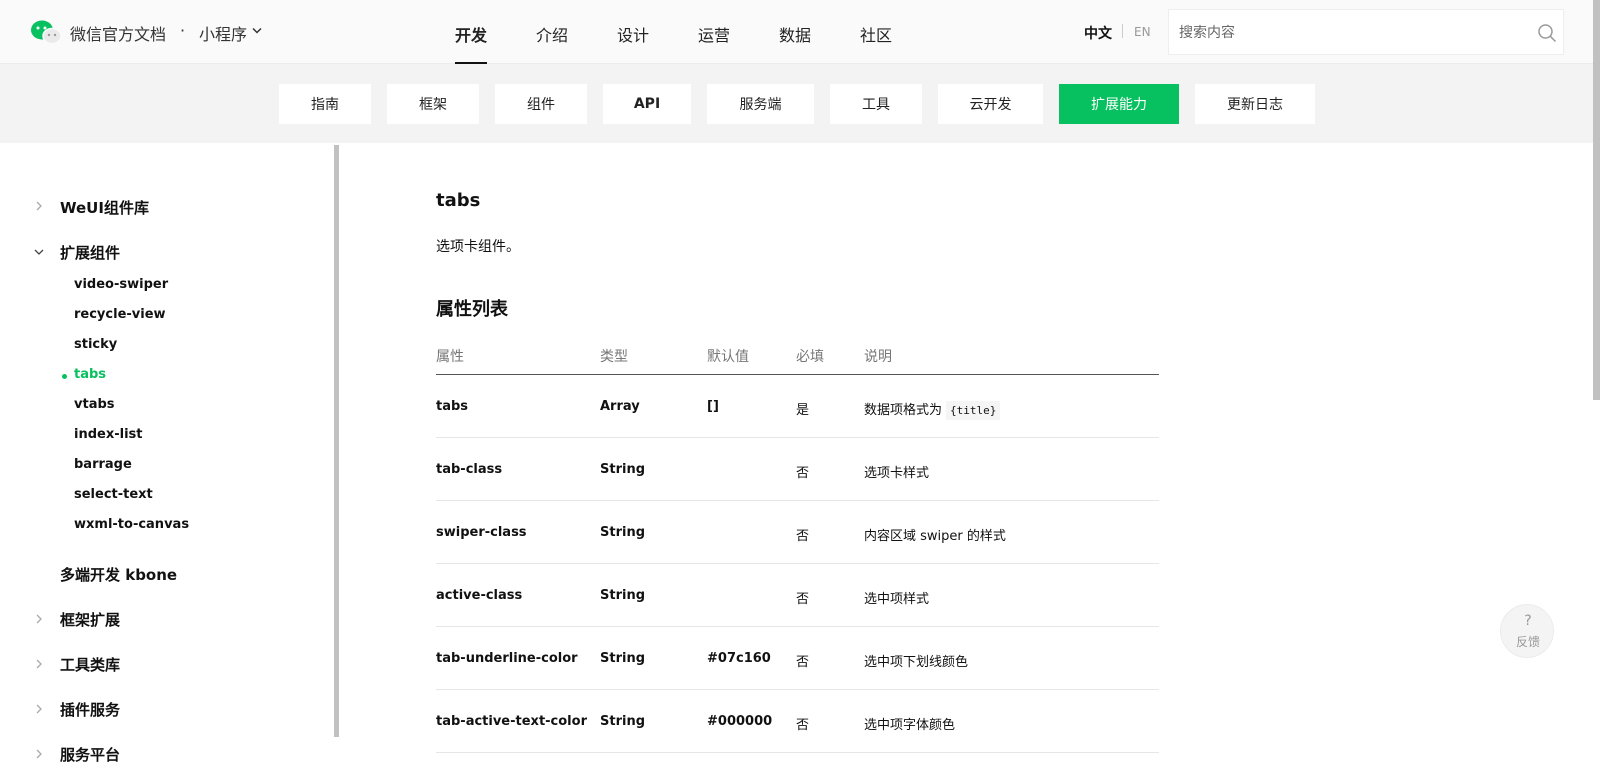  I want to click on cell-default: #000000, so click(740, 721).